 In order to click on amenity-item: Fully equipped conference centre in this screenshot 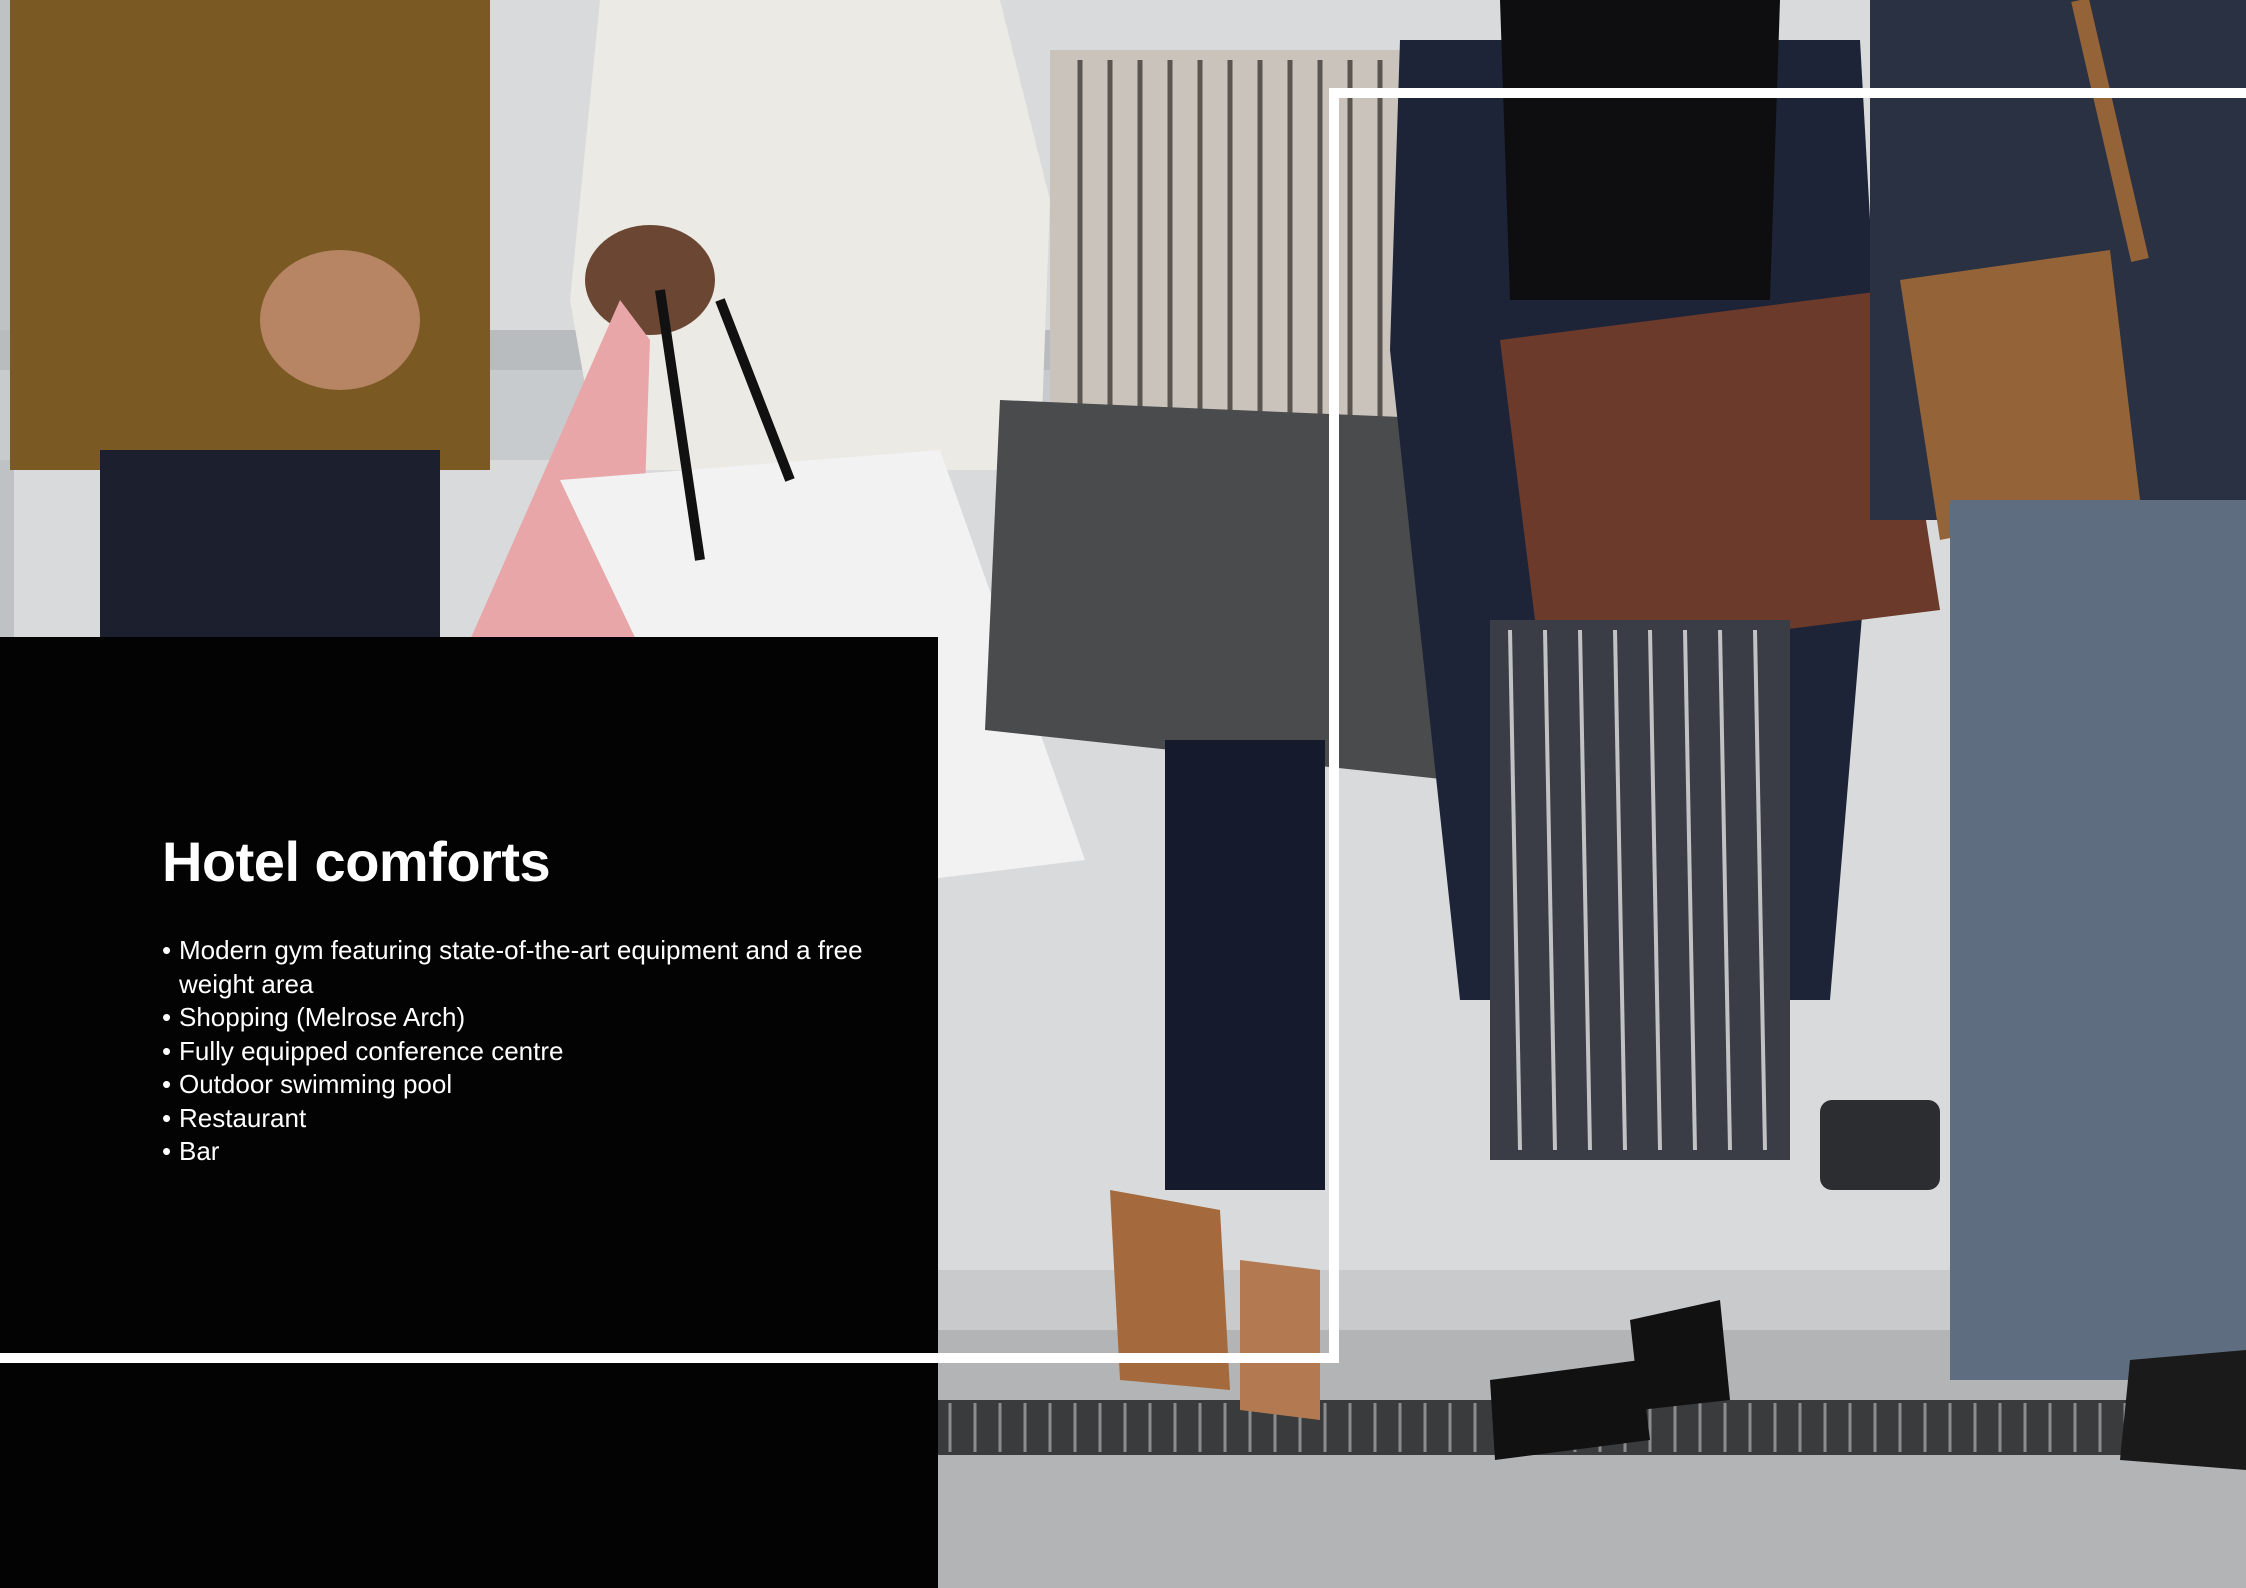, I will do `click(542, 1052)`.